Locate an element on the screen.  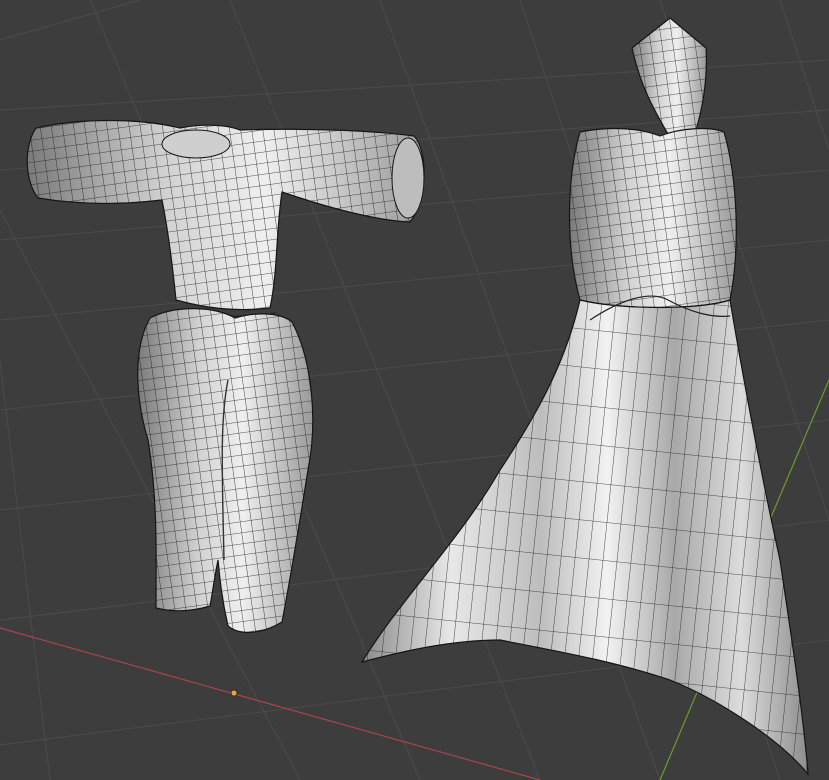
right-sleeve-opening is located at coordinates (408, 178).